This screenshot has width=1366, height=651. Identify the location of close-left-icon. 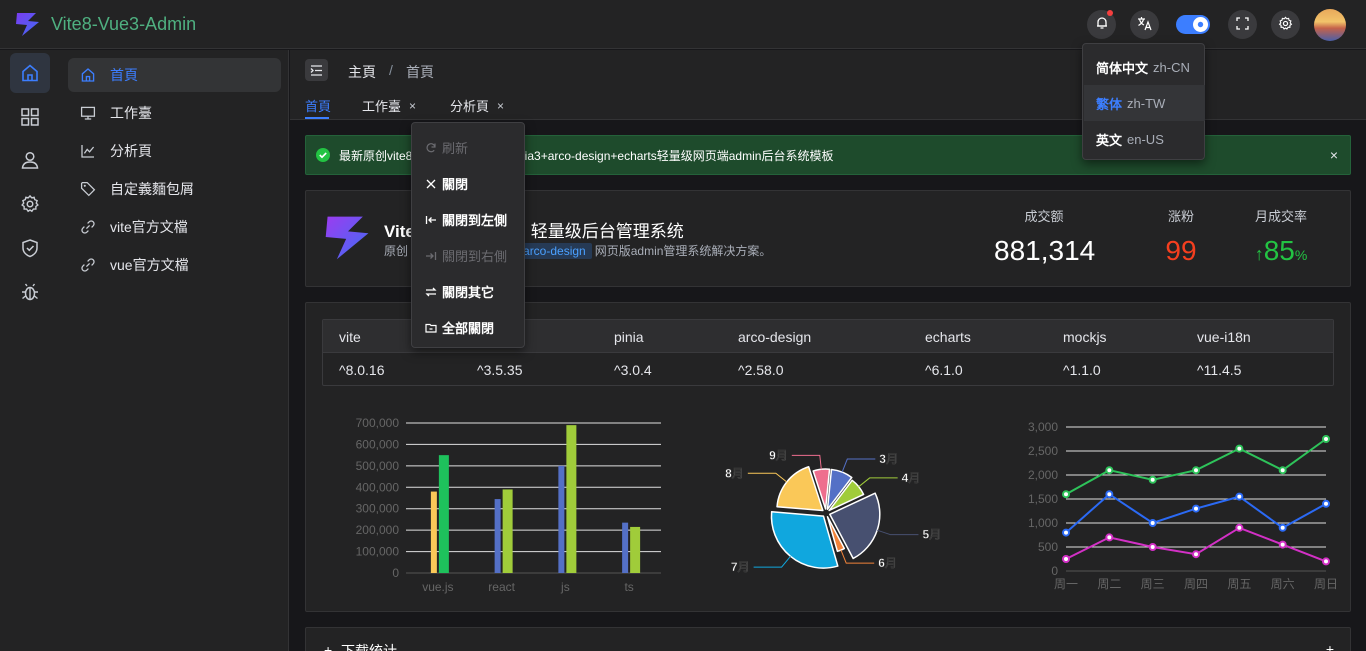
(430, 219).